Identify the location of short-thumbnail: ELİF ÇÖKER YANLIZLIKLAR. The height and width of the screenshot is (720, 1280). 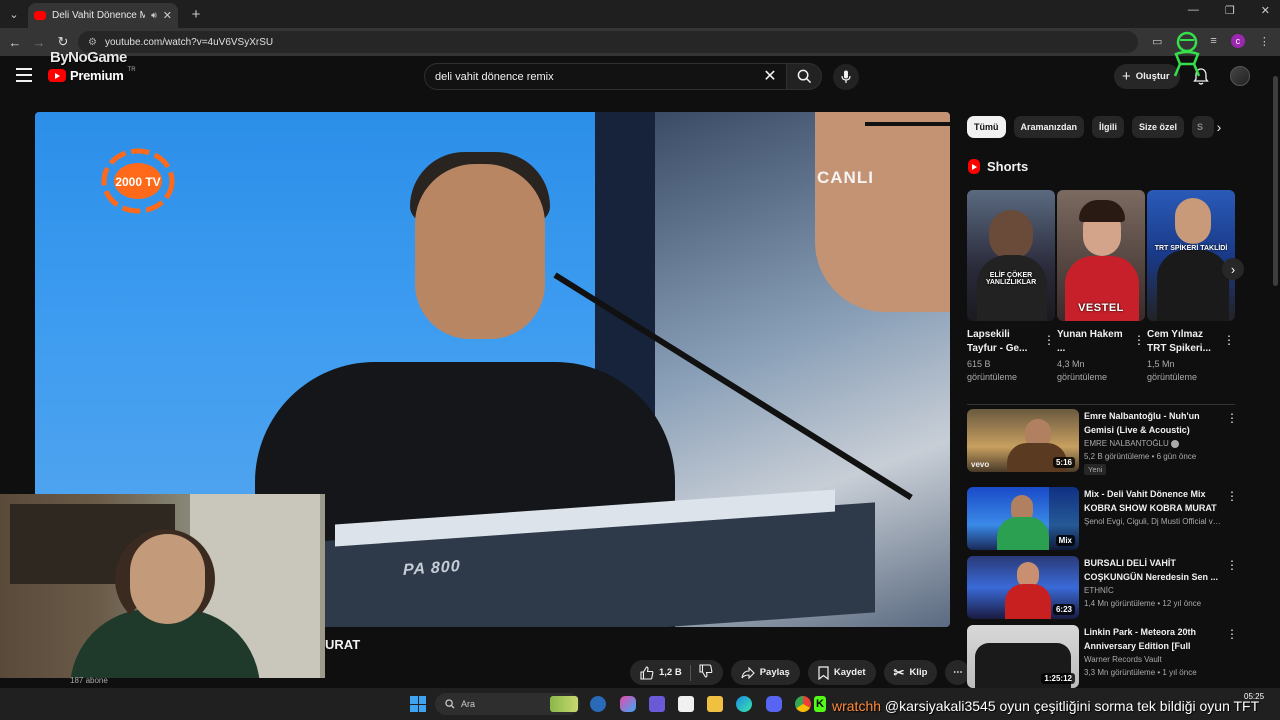
(1011, 255).